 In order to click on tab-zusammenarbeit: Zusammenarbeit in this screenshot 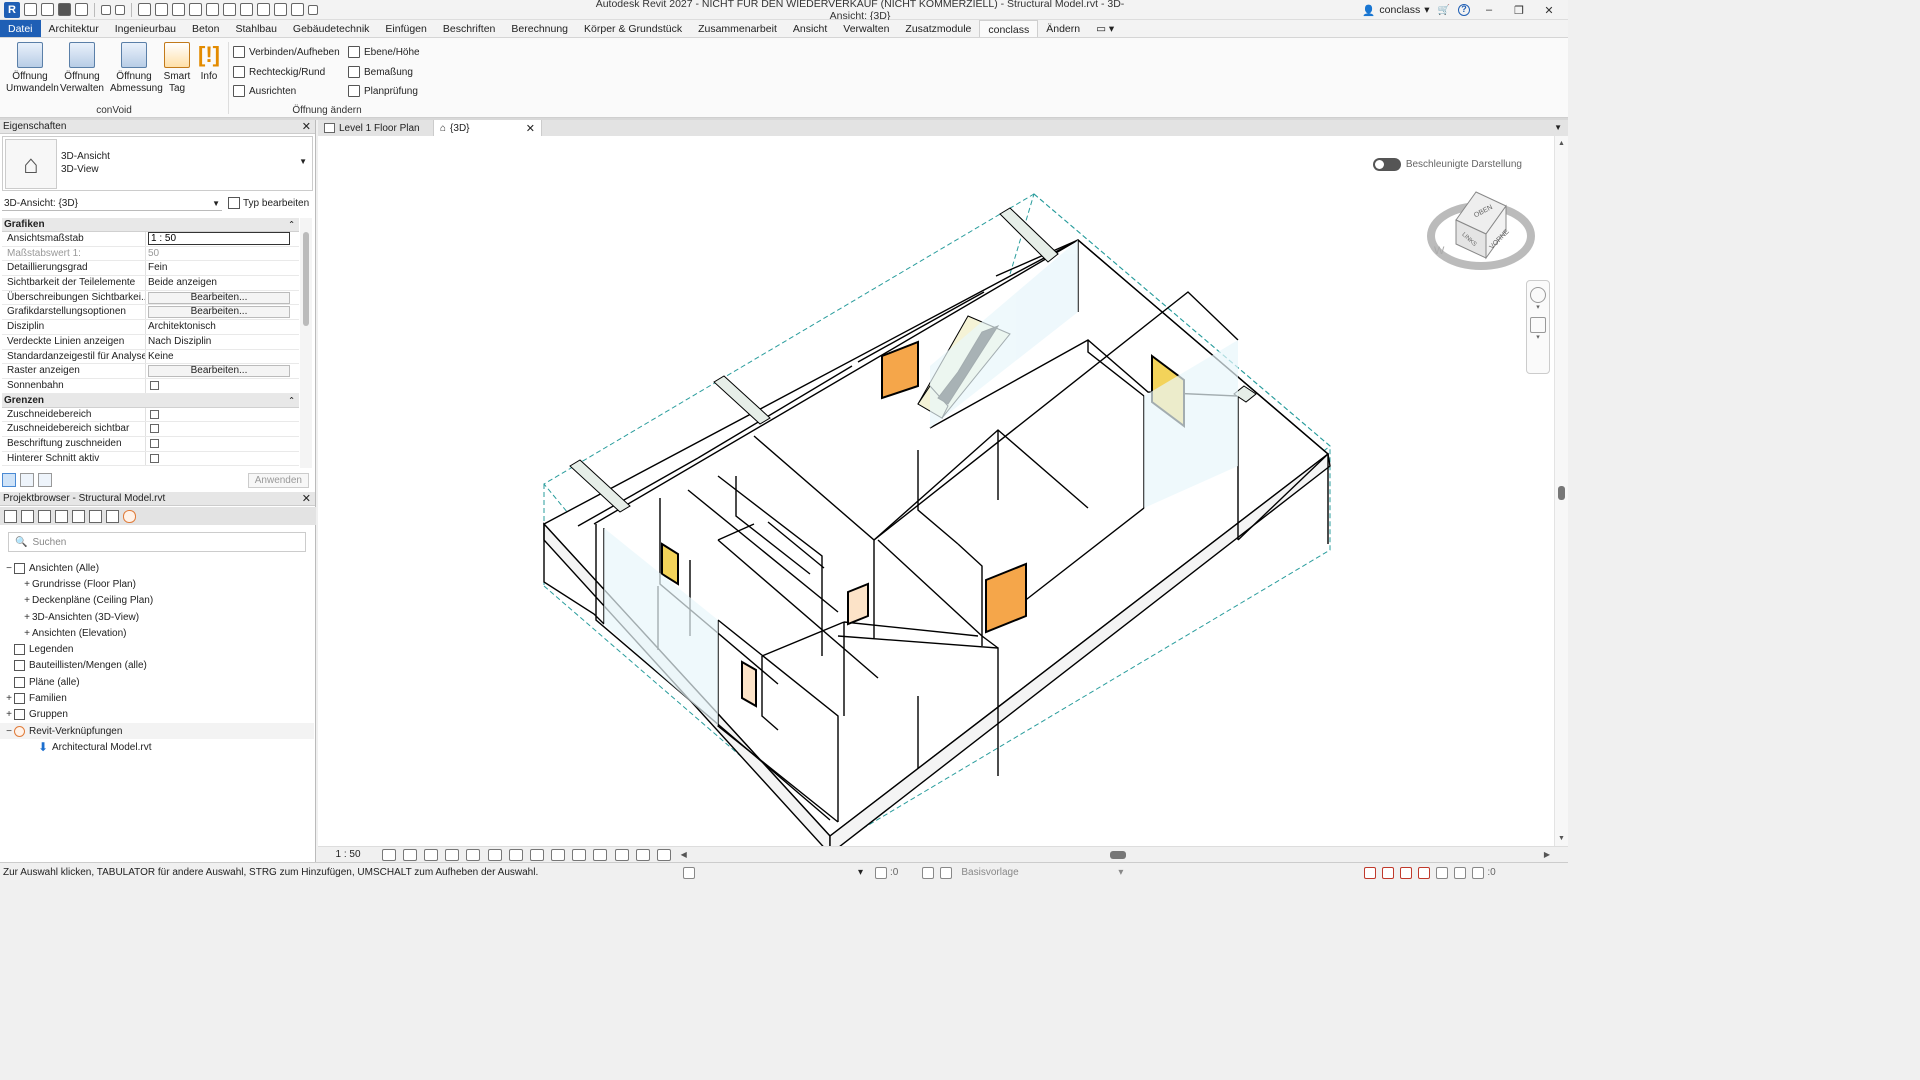, I will do `click(737, 28)`.